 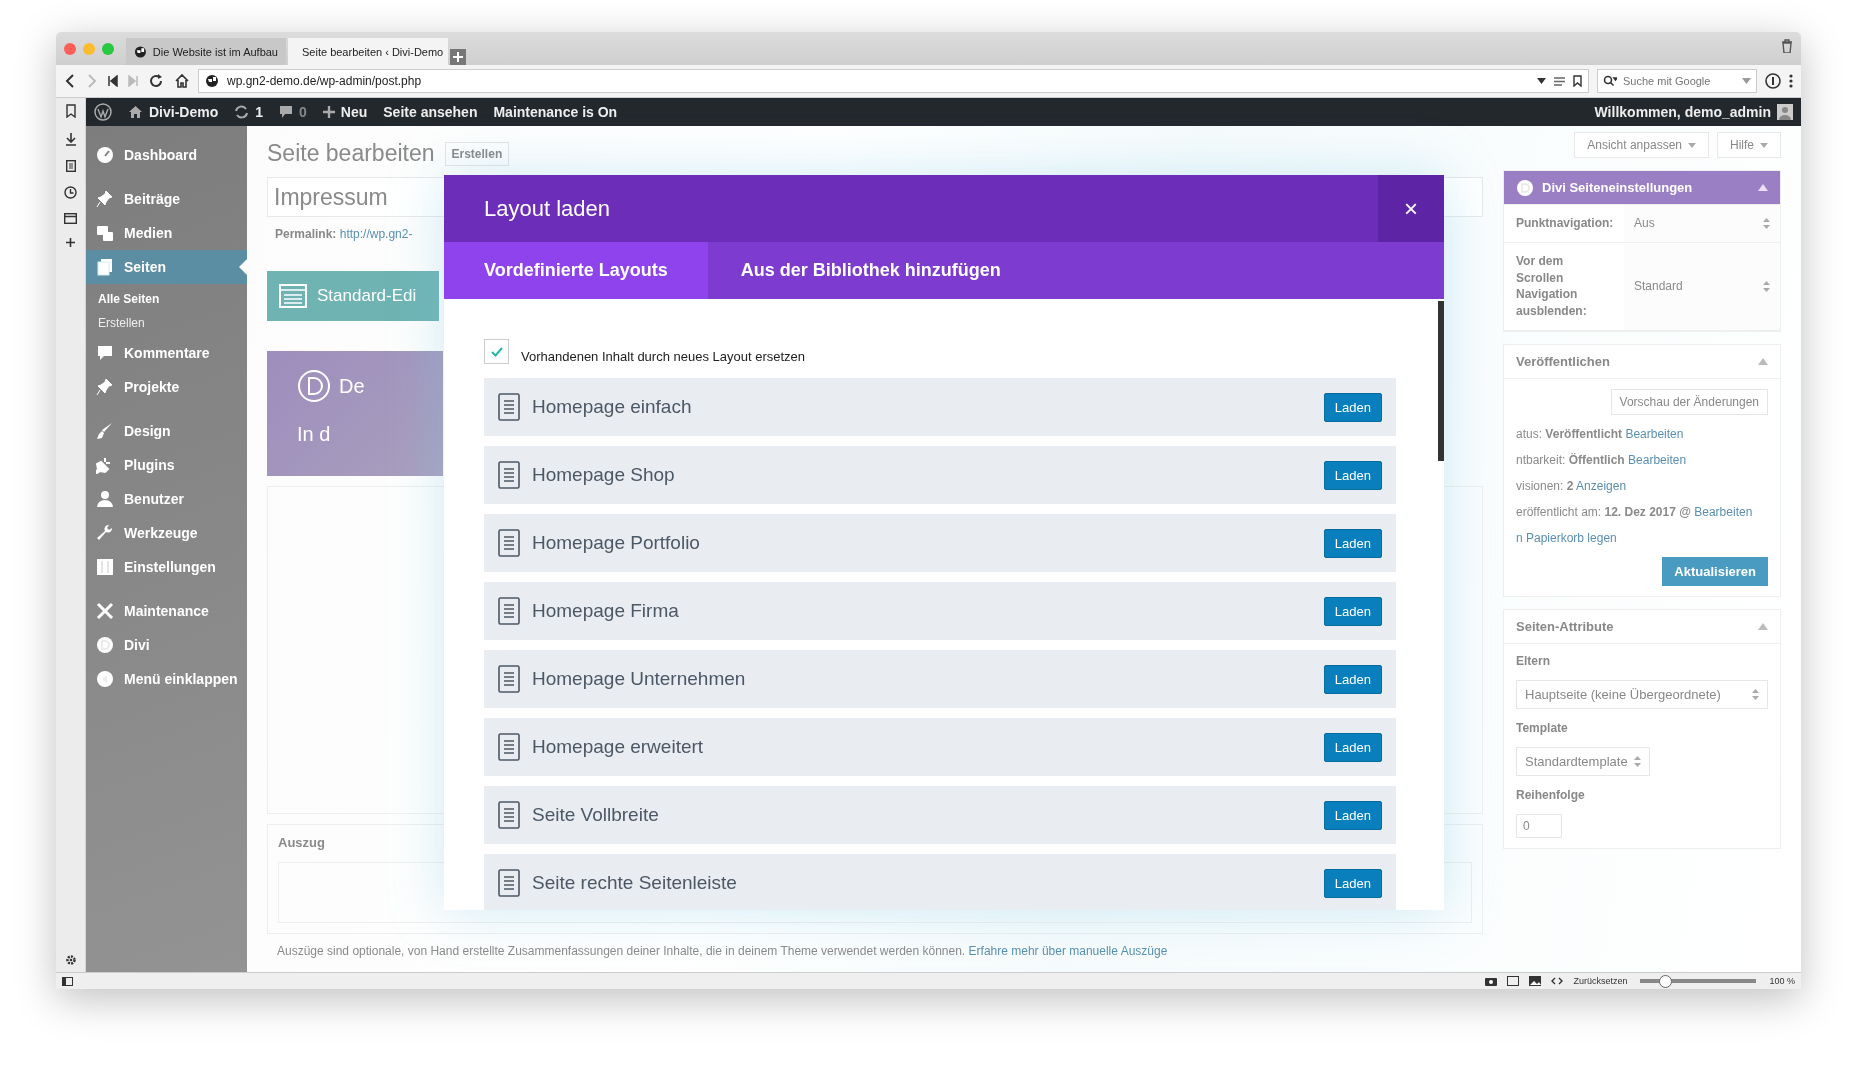 What do you see at coordinates (1635, 512) in the screenshot?
I see `publish-info: eröffentlicht am: 12. Dez 2017 @ Bearbeiten` at bounding box center [1635, 512].